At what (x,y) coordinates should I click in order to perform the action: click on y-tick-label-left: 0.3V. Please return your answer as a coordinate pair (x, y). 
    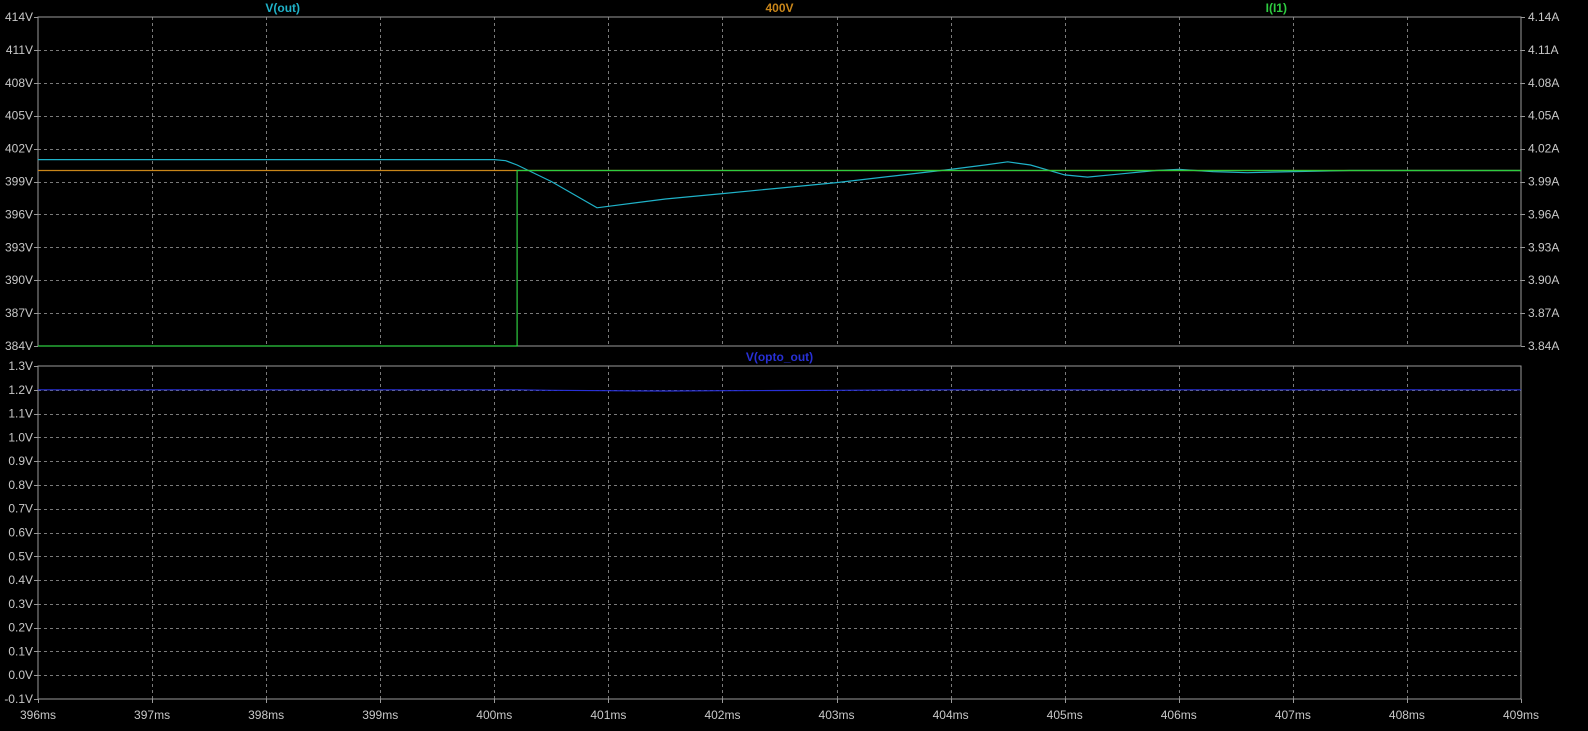
    Looking at the image, I should click on (20, 604).